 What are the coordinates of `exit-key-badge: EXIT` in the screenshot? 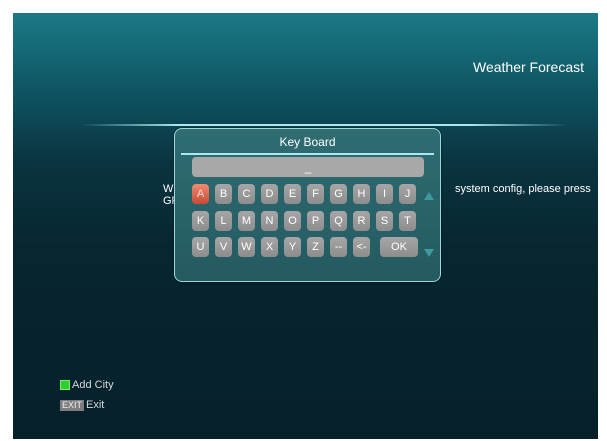 It's located at (72, 405).